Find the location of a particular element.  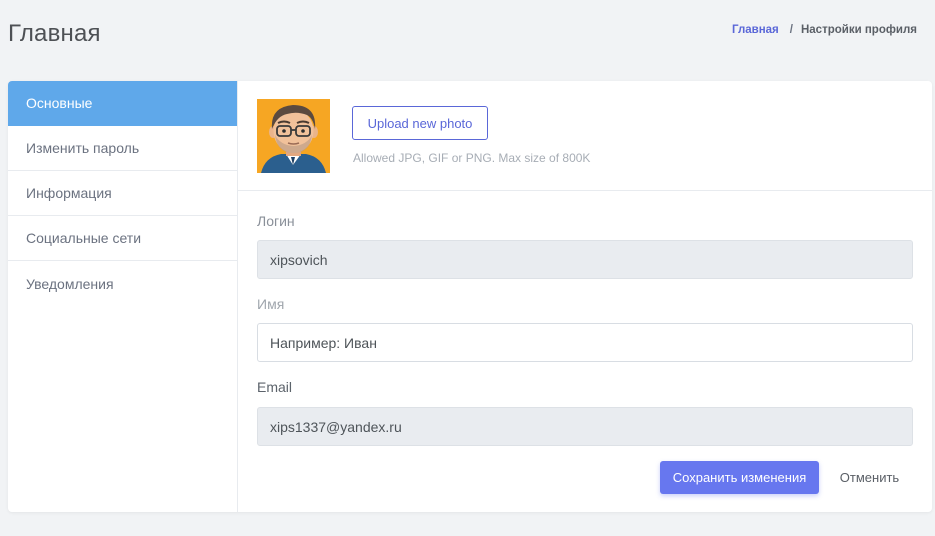

login-field is located at coordinates (585, 259).